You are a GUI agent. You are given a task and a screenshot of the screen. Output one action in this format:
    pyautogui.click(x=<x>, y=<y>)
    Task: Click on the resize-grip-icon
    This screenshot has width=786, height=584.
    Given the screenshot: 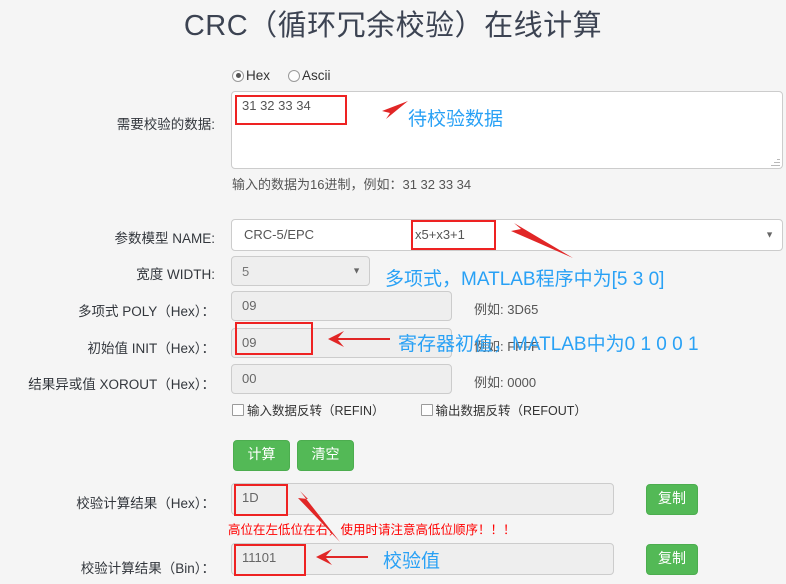 What is the action you would take?
    pyautogui.click(x=775, y=161)
    